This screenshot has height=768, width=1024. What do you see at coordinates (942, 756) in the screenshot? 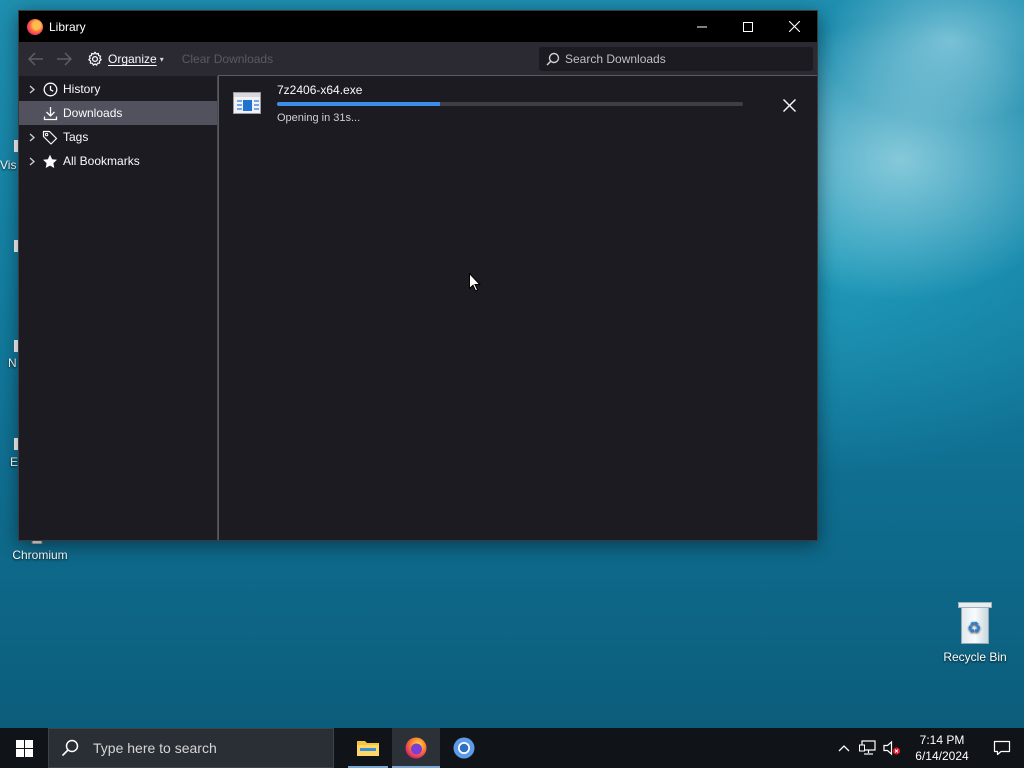
I see `clock-date: 6/14/2024` at bounding box center [942, 756].